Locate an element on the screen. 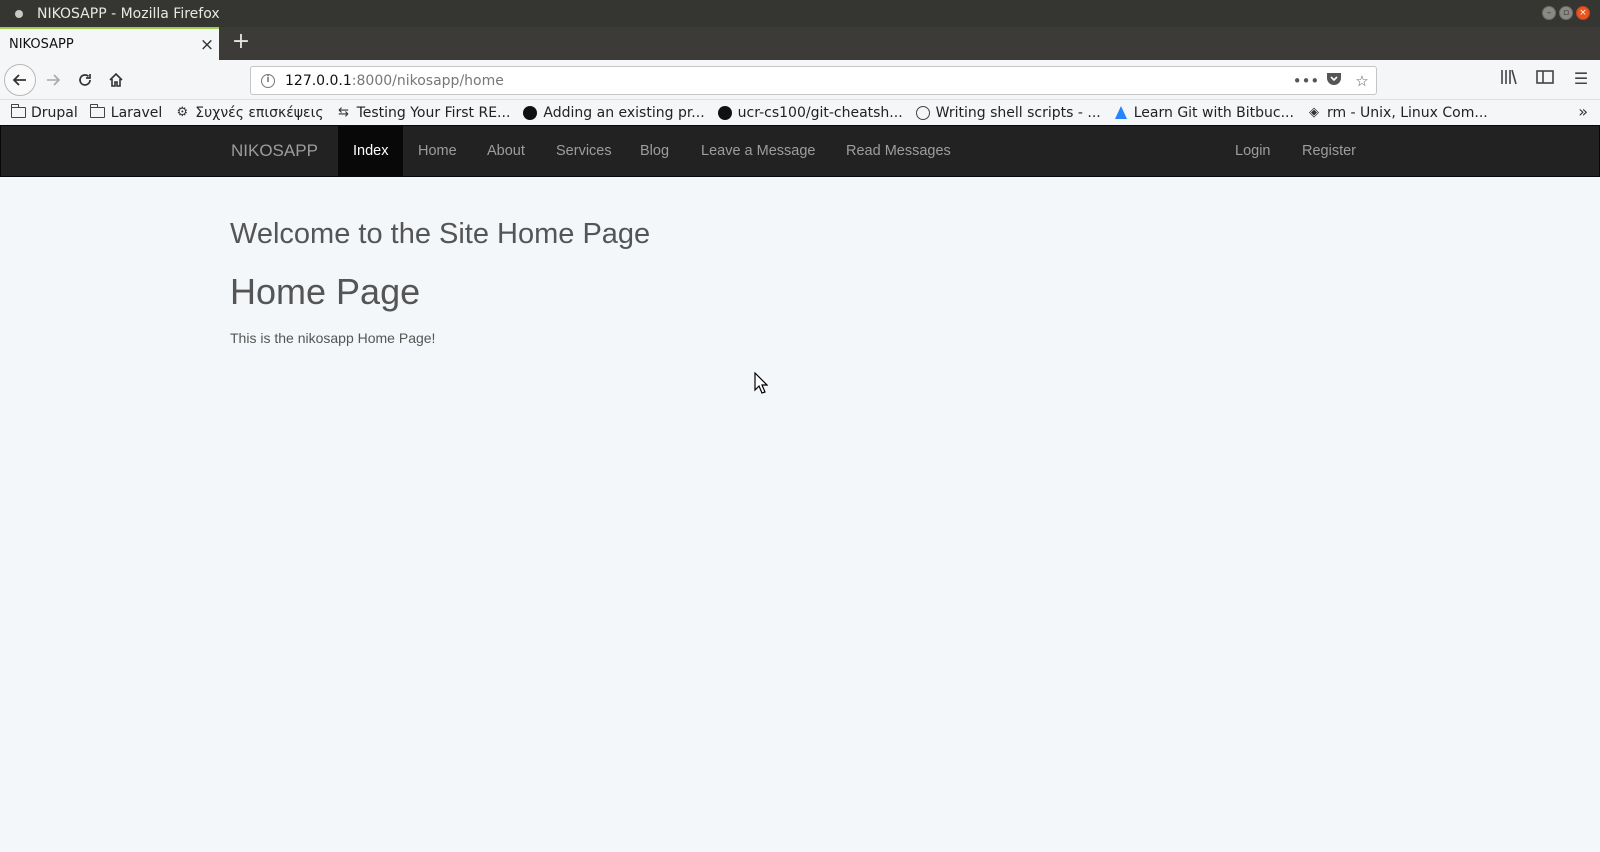 The width and height of the screenshot is (1600, 852). site-brand-link: NIKOSAPP is located at coordinates (274, 151).